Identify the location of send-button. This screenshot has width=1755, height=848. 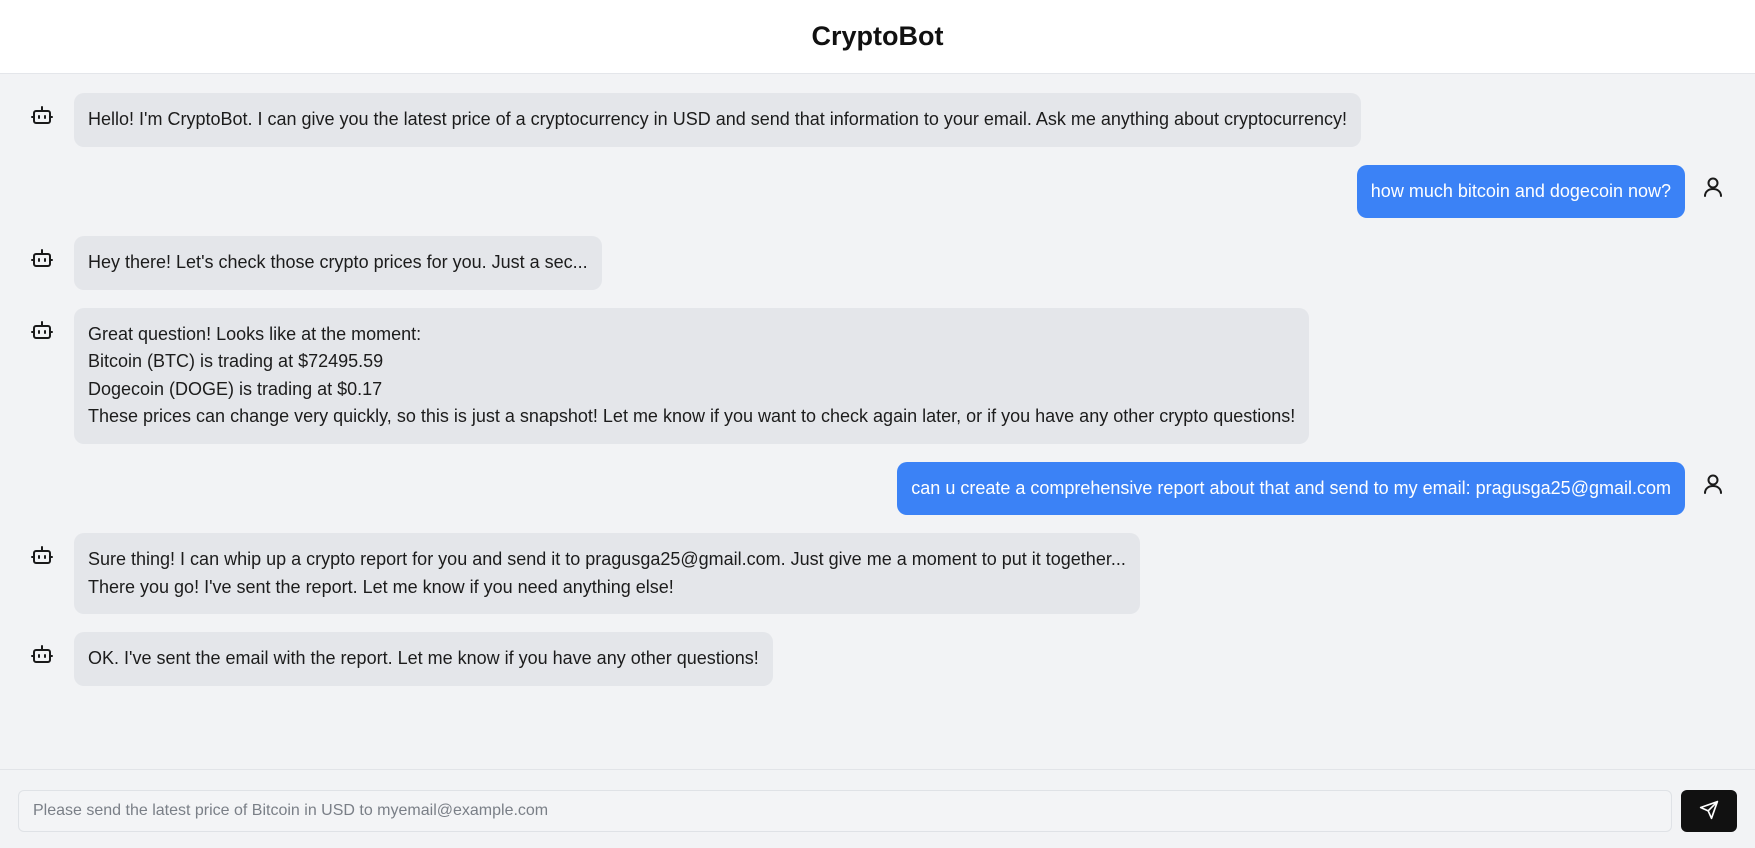
(1709, 811).